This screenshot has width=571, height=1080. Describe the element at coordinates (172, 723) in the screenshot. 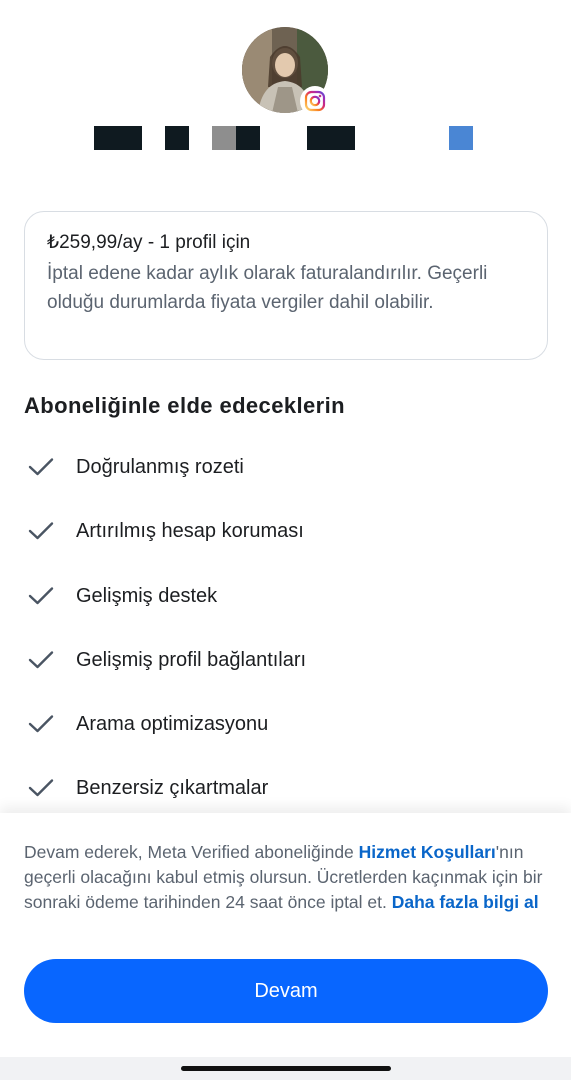

I see `benefit-label: Arama optimizasyonu` at that location.